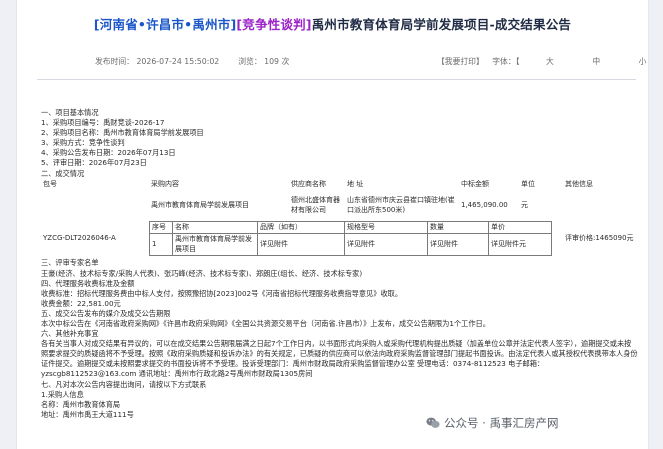  Describe the element at coordinates (62, 394) in the screenshot. I see `purchaser-info-heading: 1.采购人信息` at that location.